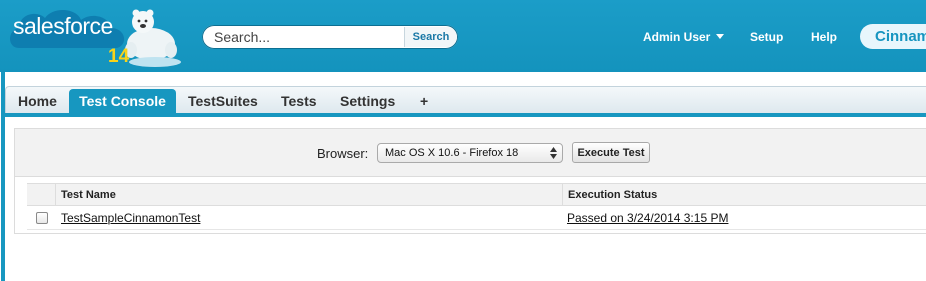 The height and width of the screenshot is (281, 926). What do you see at coordinates (677, 37) in the screenshot?
I see `user-menu-label: Admin User` at bounding box center [677, 37].